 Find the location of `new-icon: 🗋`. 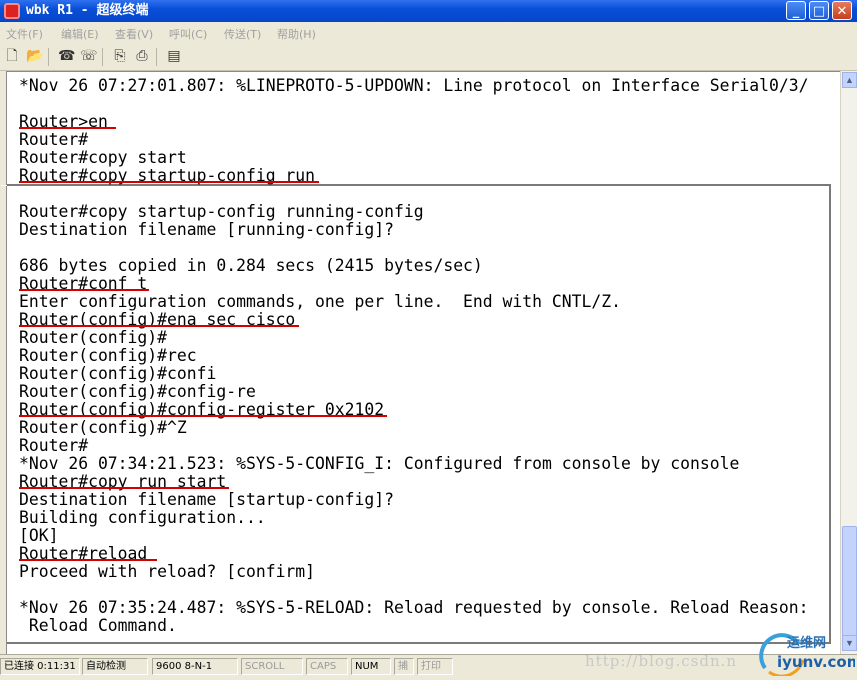

new-icon: 🗋 is located at coordinates (12, 56).